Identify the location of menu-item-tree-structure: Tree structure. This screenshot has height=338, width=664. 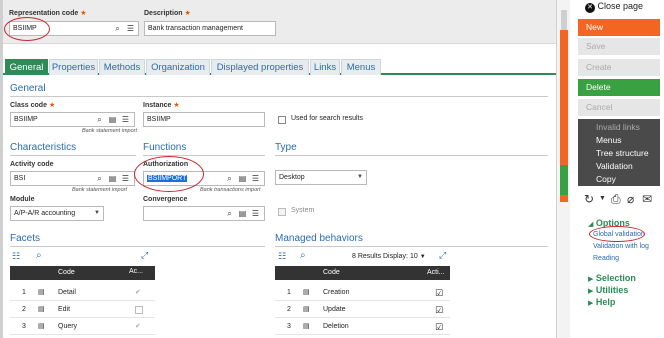
(622, 153).